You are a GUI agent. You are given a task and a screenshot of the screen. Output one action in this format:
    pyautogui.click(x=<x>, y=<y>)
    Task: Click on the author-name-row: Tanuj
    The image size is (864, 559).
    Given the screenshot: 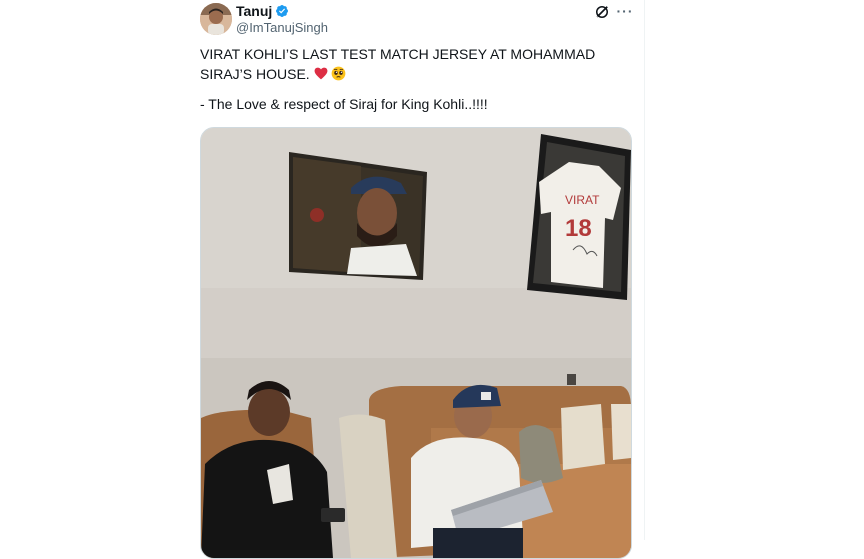 What is the action you would take?
    pyautogui.click(x=262, y=11)
    